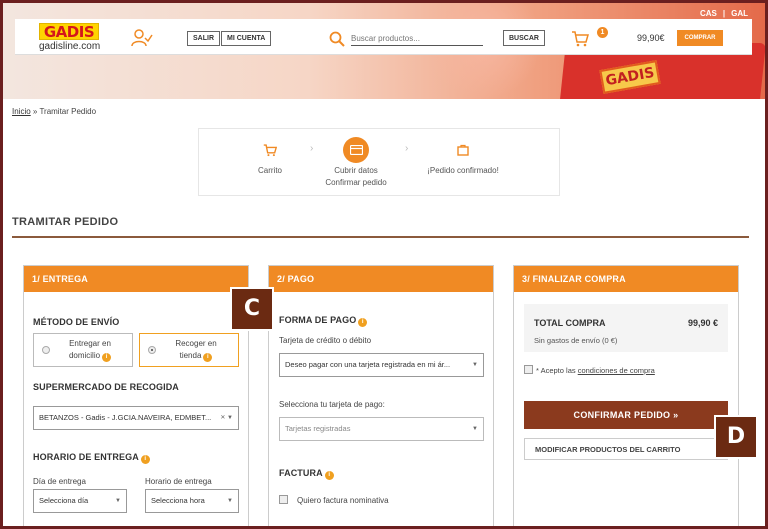 The height and width of the screenshot is (529, 768). What do you see at coordinates (325, 340) in the screenshot?
I see `tarjeta-credito-label: Tarjeta de crédito o débito` at bounding box center [325, 340].